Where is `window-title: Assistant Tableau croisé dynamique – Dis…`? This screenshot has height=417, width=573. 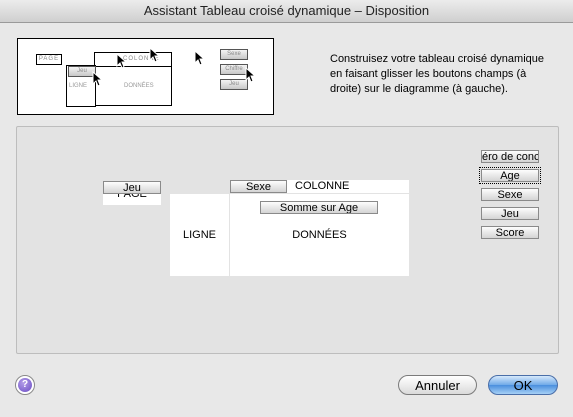
window-title: Assistant Tableau croisé dynamique – Dis… is located at coordinates (286, 11).